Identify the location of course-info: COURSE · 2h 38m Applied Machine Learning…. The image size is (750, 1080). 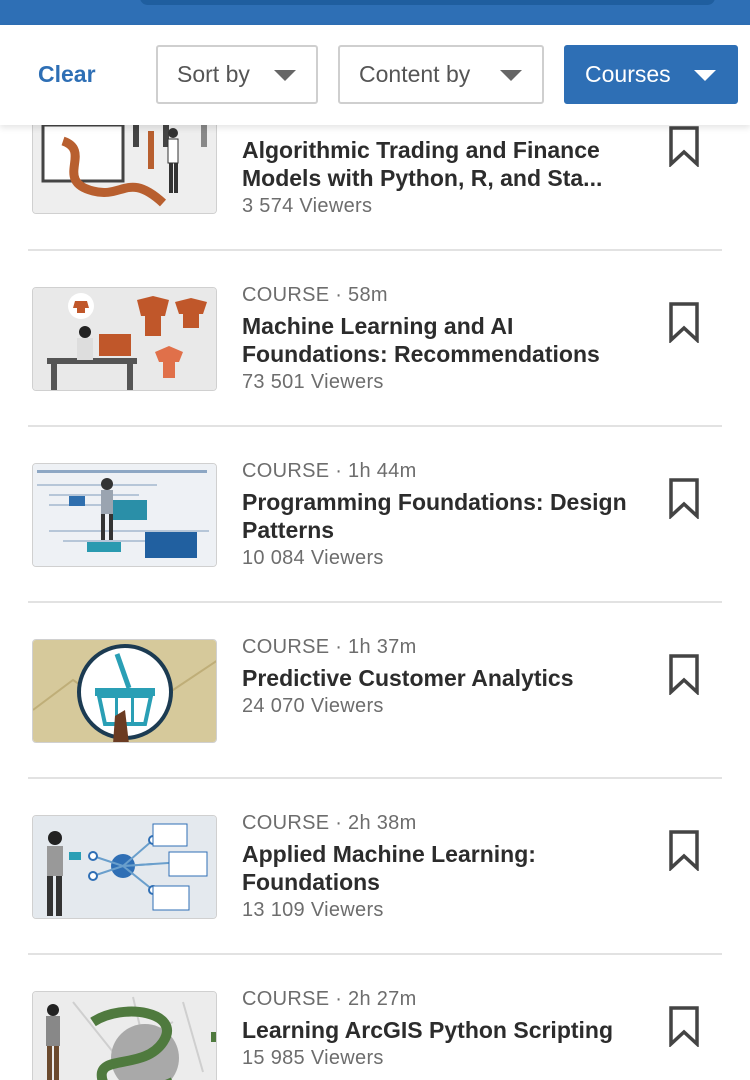
(442, 867).